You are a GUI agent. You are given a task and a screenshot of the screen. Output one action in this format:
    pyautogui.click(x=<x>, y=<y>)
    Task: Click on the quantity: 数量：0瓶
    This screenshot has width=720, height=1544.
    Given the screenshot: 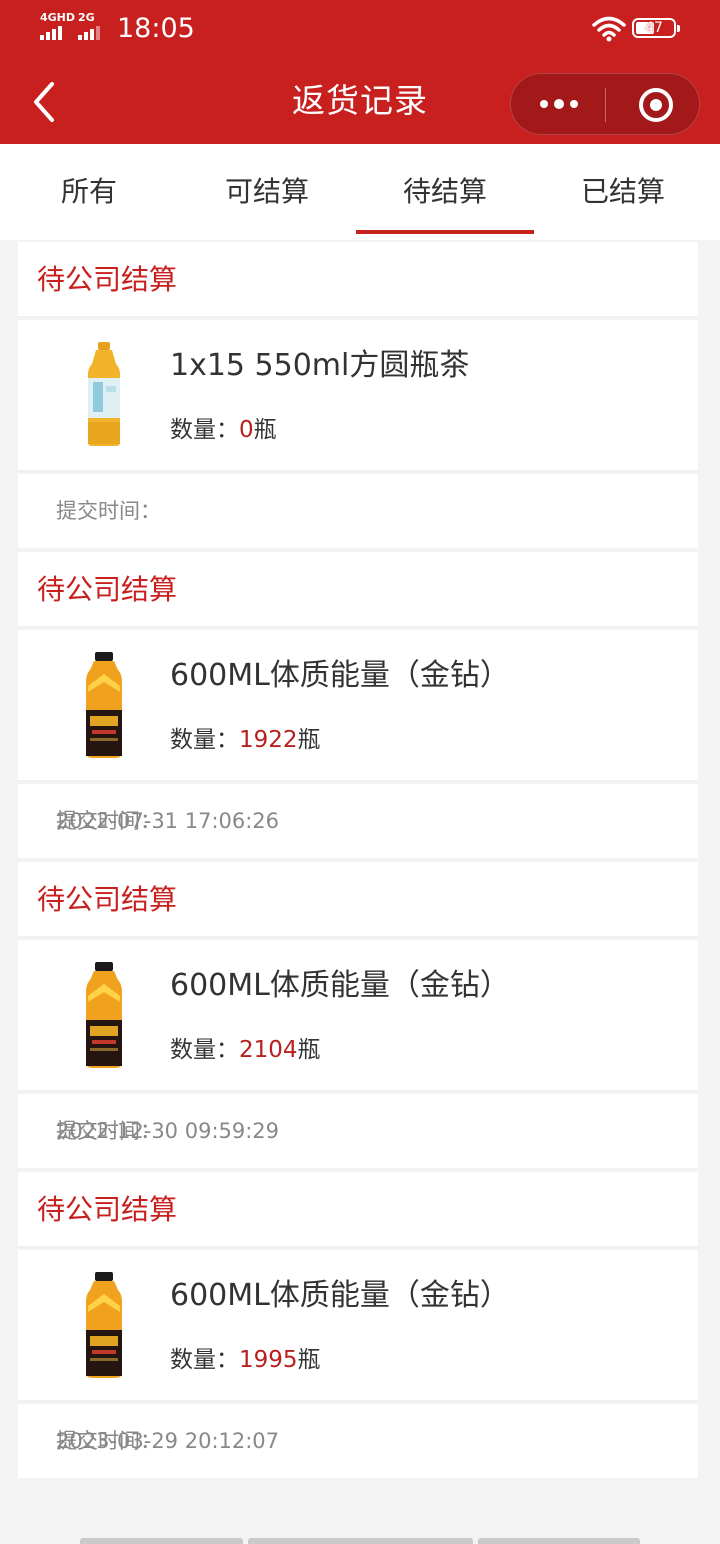 What is the action you would take?
    pyautogui.click(x=223, y=427)
    